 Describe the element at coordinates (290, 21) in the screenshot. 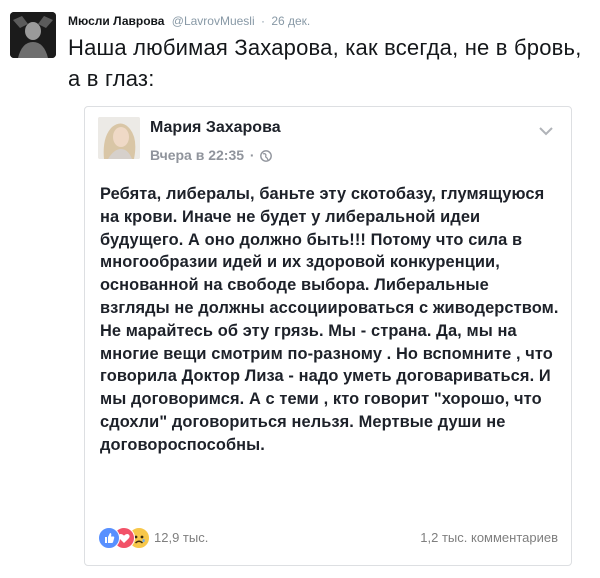

I see `tweet-date: 26 дек.` at that location.